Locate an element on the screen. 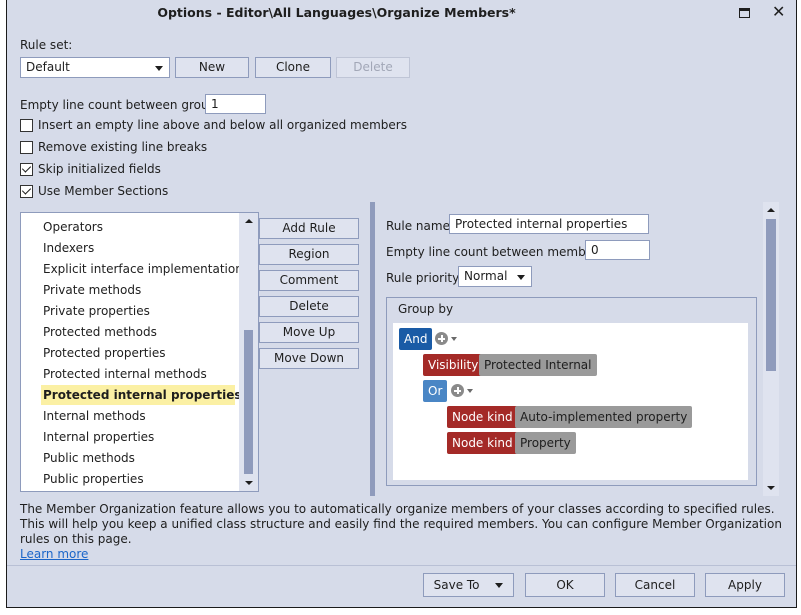 The width and height of the screenshot is (801, 615). empty-lines-groups-label: Empty line count between groups: is located at coordinates (123, 105).